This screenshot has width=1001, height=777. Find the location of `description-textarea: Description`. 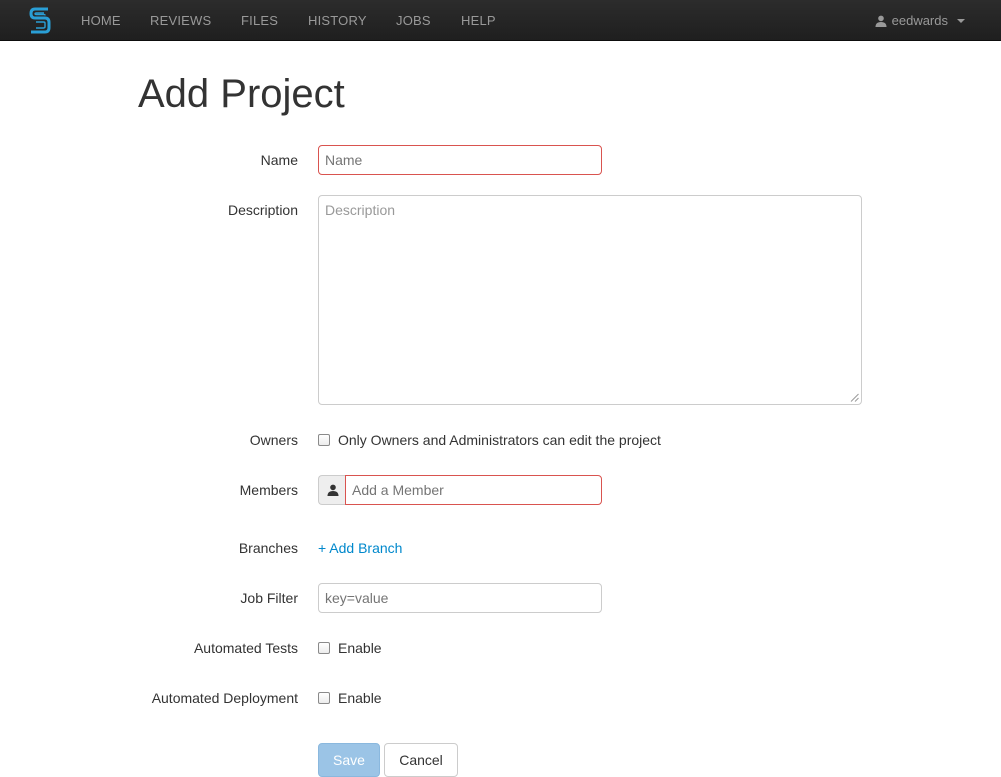

description-textarea: Description is located at coordinates (590, 300).